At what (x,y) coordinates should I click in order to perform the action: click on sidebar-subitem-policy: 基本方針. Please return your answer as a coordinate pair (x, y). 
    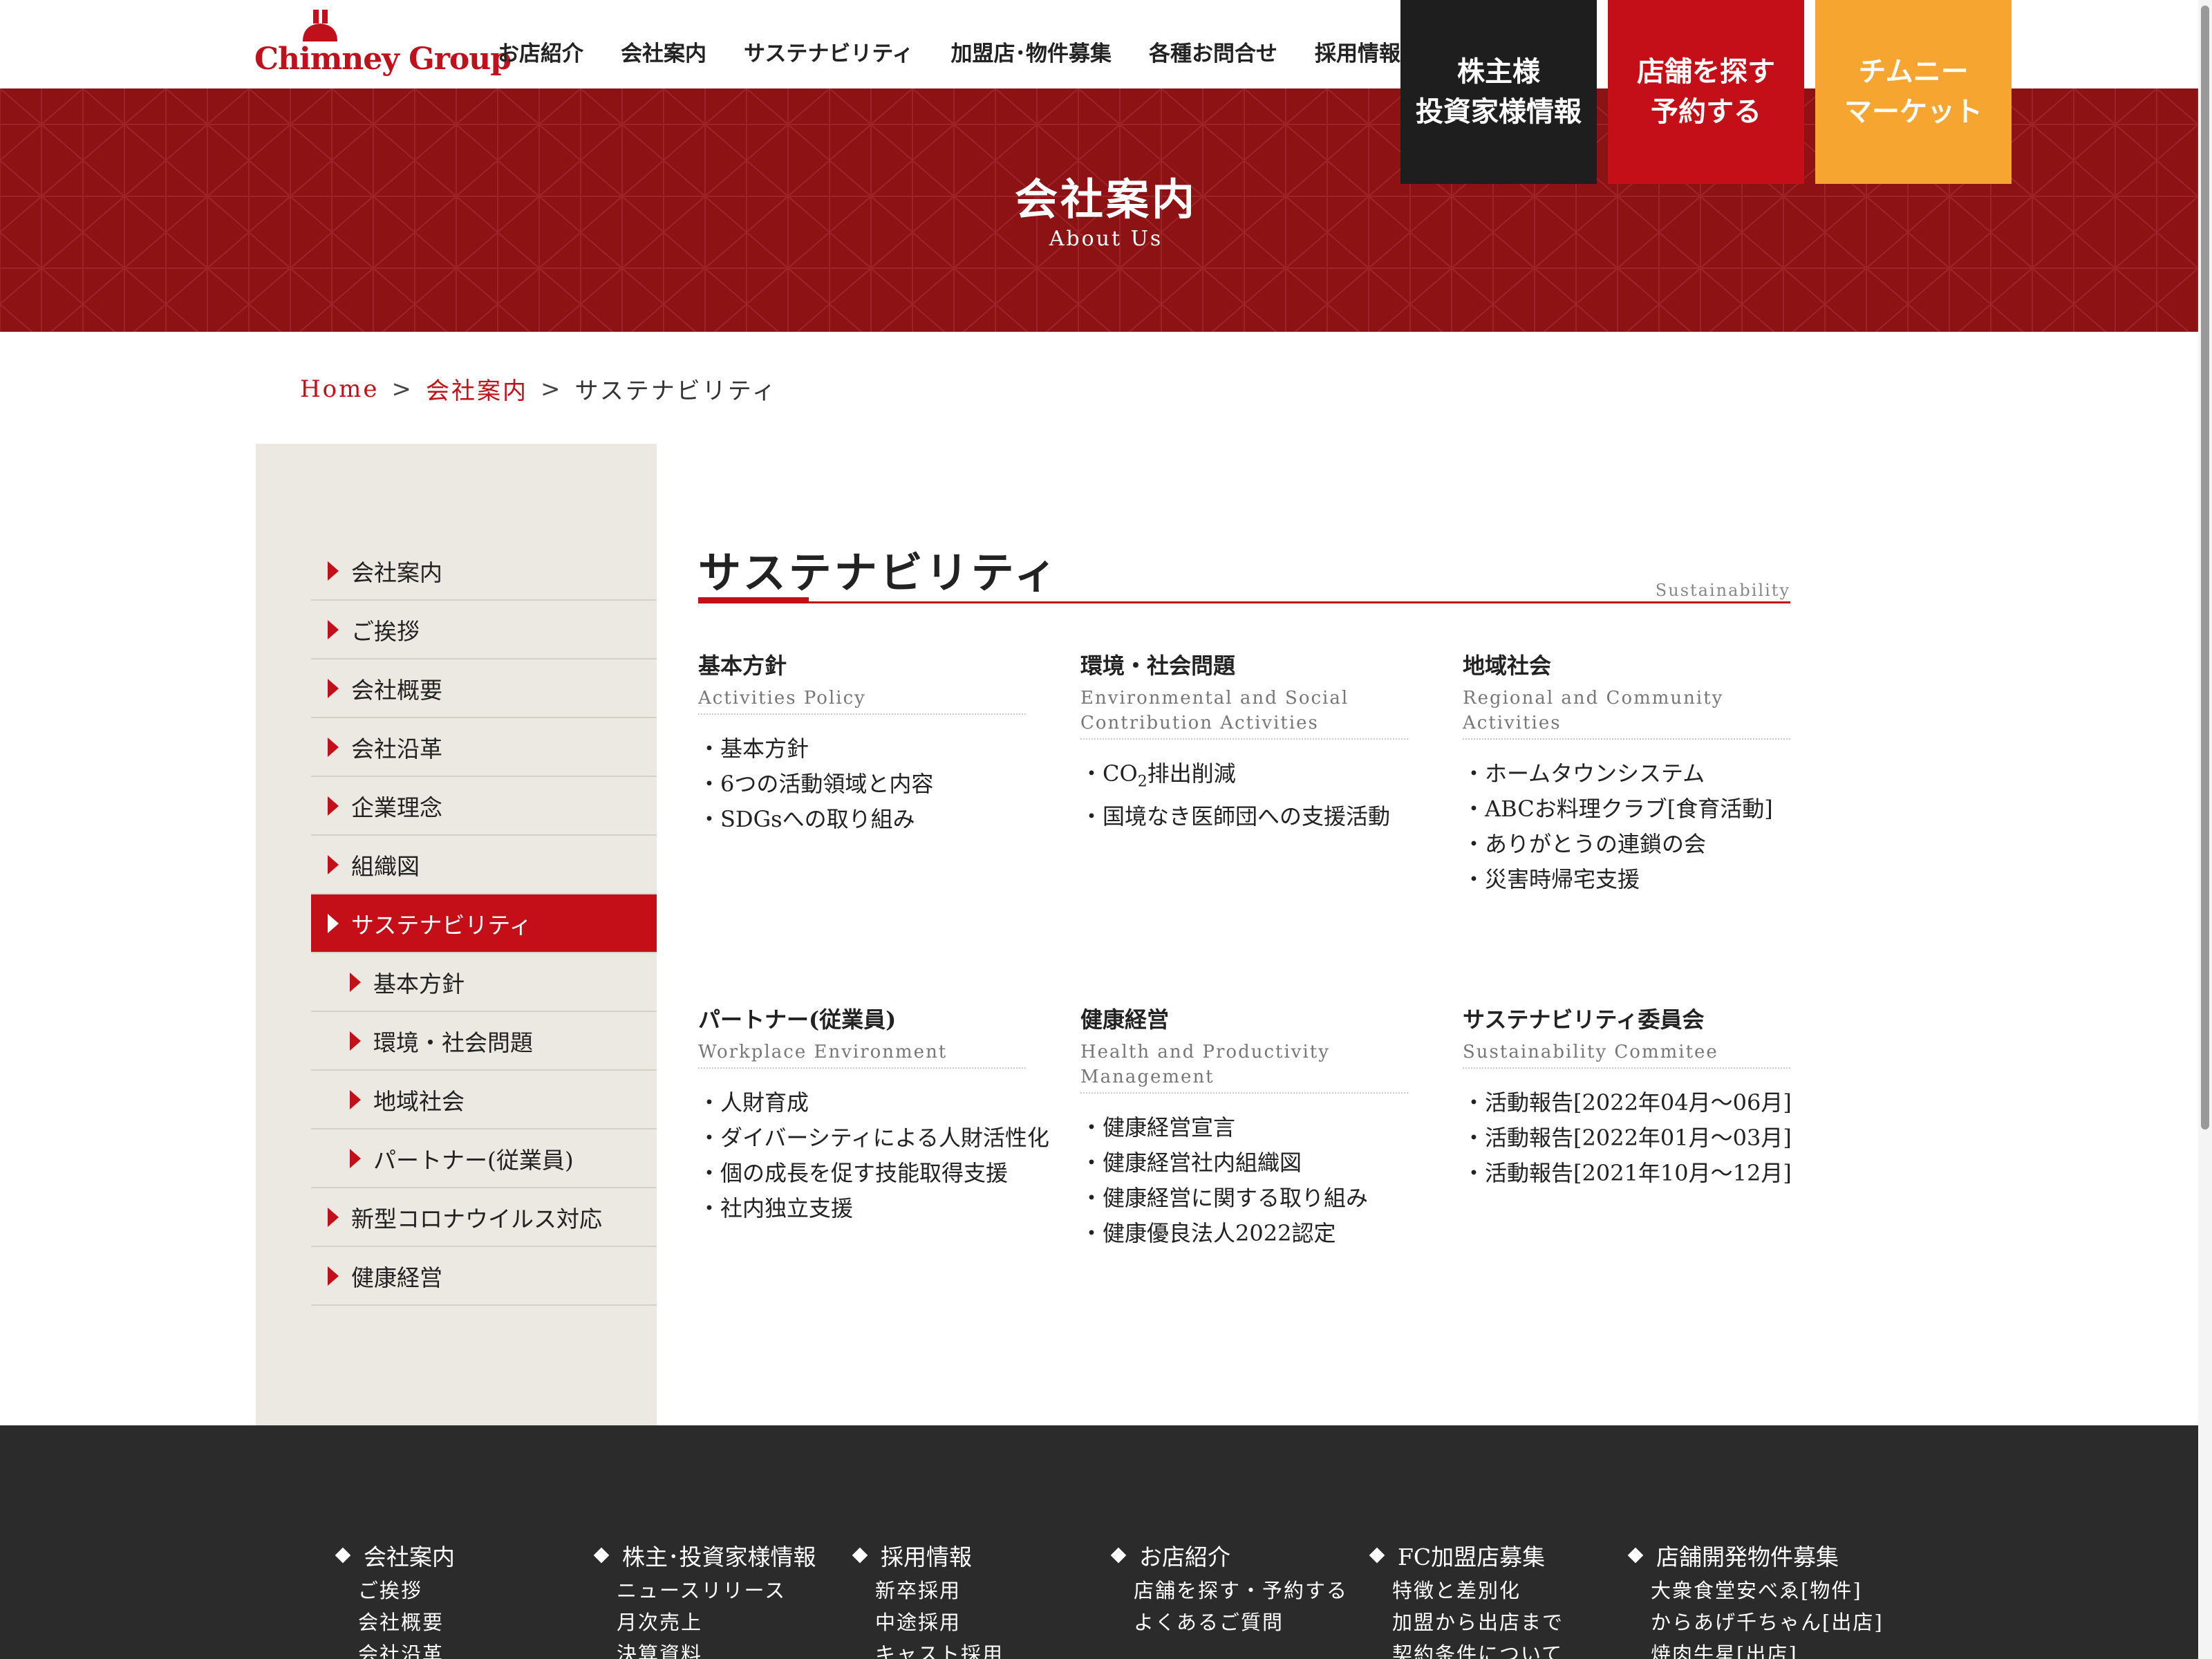
    Looking at the image, I should click on (484, 983).